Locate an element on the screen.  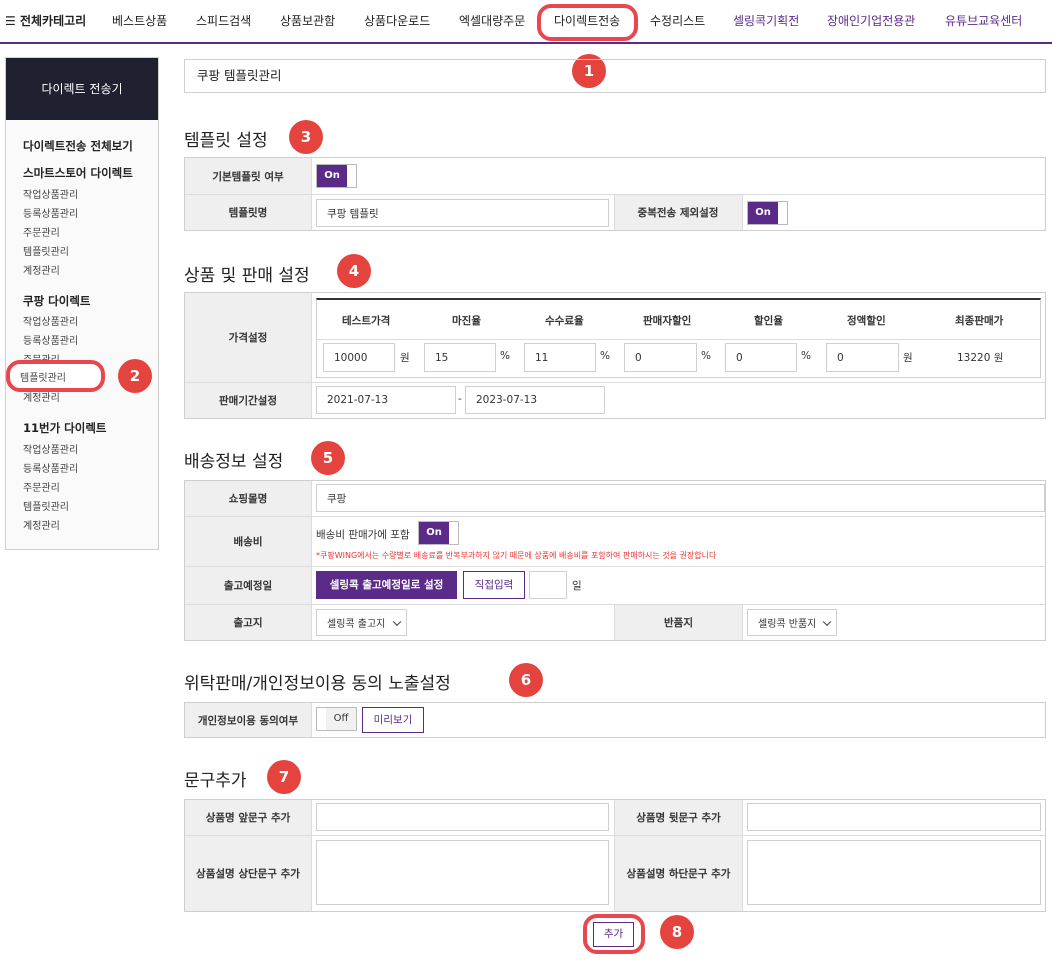
default-template-label: 기본템플릿 여부 is located at coordinates (248, 176).